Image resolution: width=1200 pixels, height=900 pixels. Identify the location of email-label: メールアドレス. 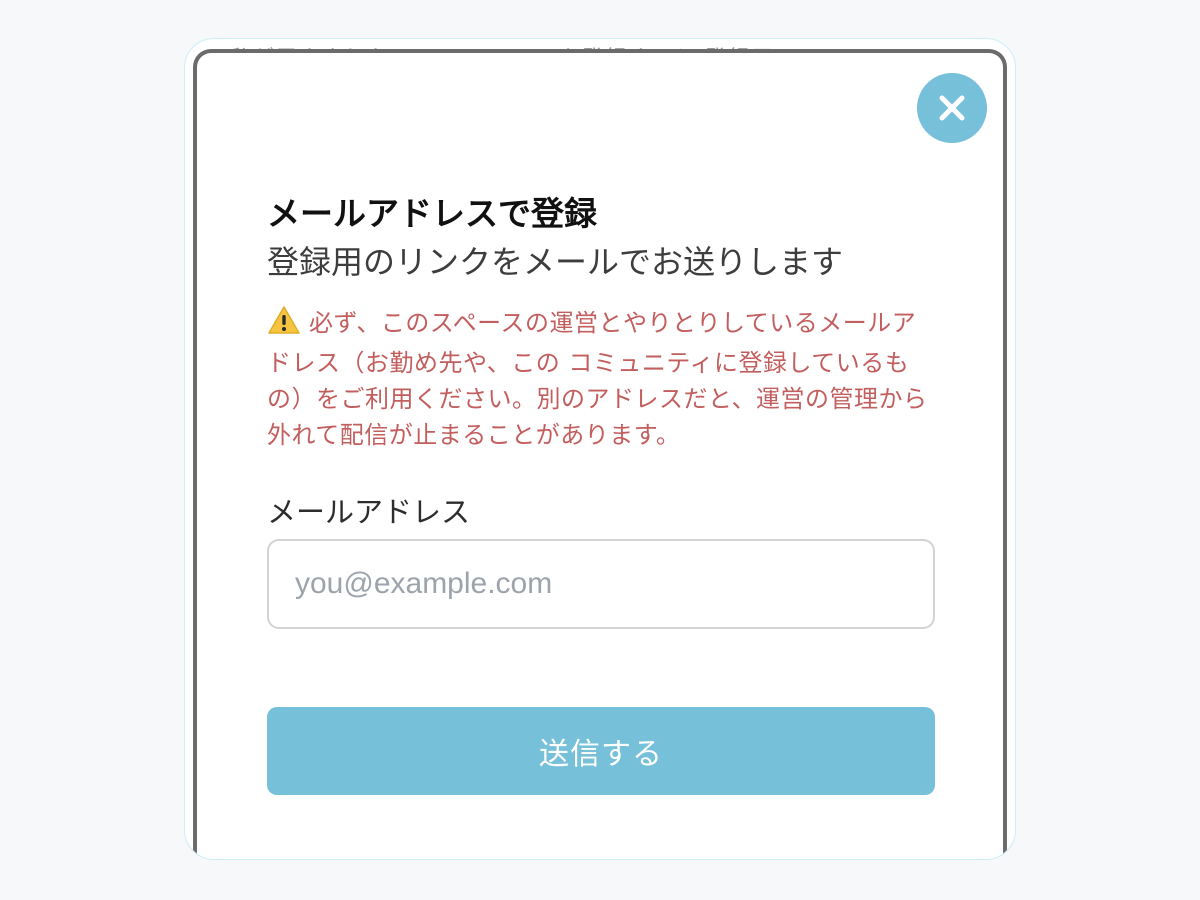
(369, 512).